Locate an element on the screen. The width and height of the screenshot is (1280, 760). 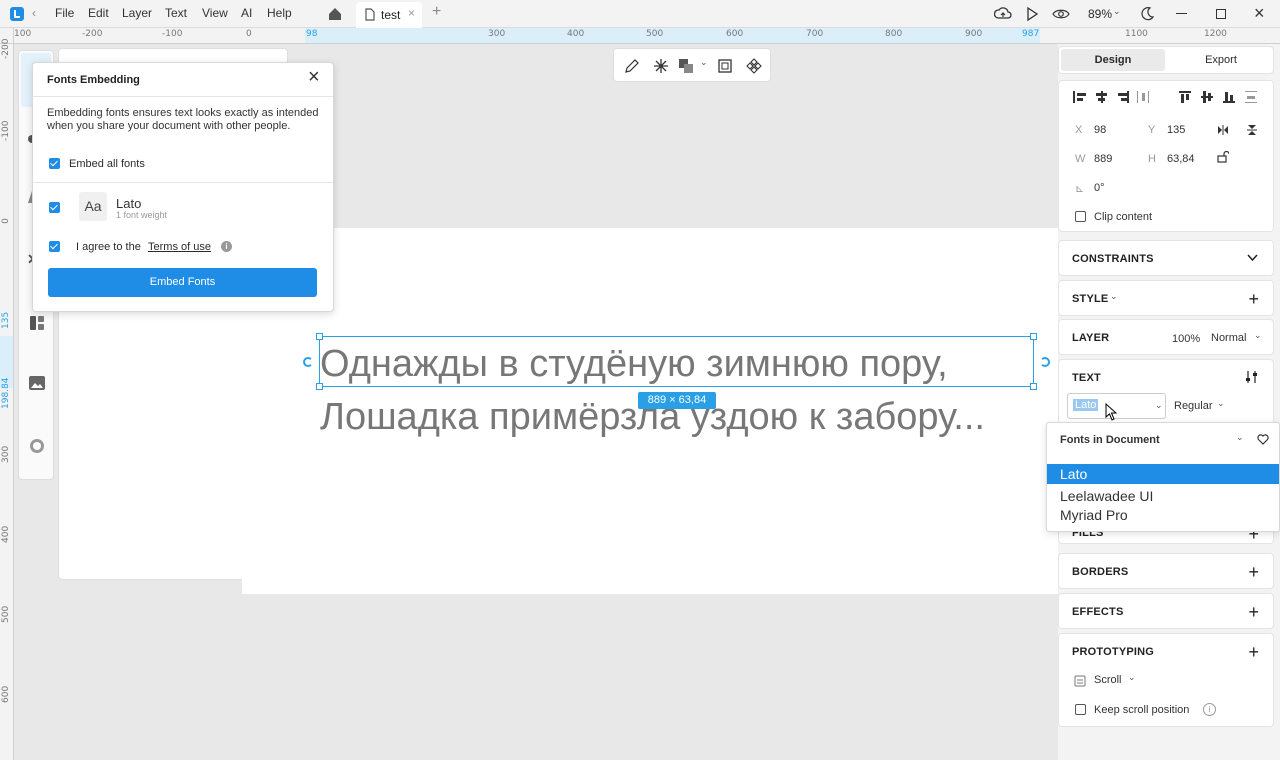
embed-fonts-button: Embed Fonts is located at coordinates (182, 282).